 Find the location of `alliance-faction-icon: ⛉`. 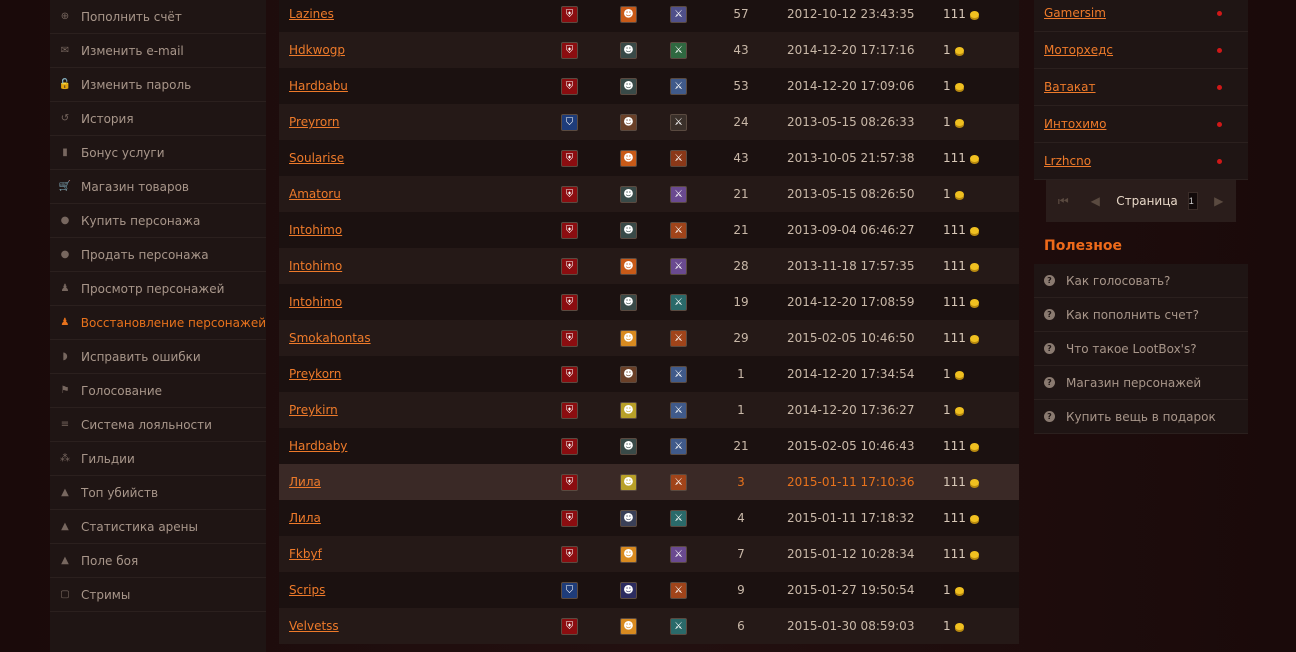

alliance-faction-icon: ⛉ is located at coordinates (569, 590).